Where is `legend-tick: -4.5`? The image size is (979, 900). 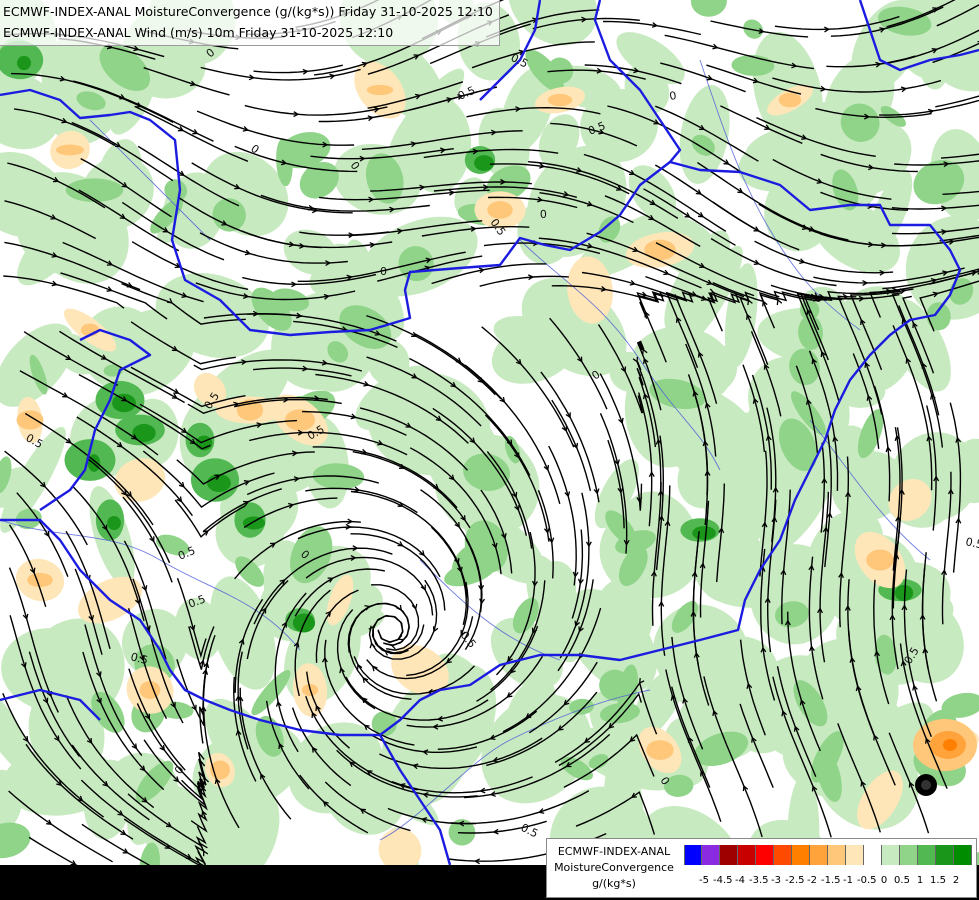
legend-tick: -4.5 is located at coordinates (723, 880).